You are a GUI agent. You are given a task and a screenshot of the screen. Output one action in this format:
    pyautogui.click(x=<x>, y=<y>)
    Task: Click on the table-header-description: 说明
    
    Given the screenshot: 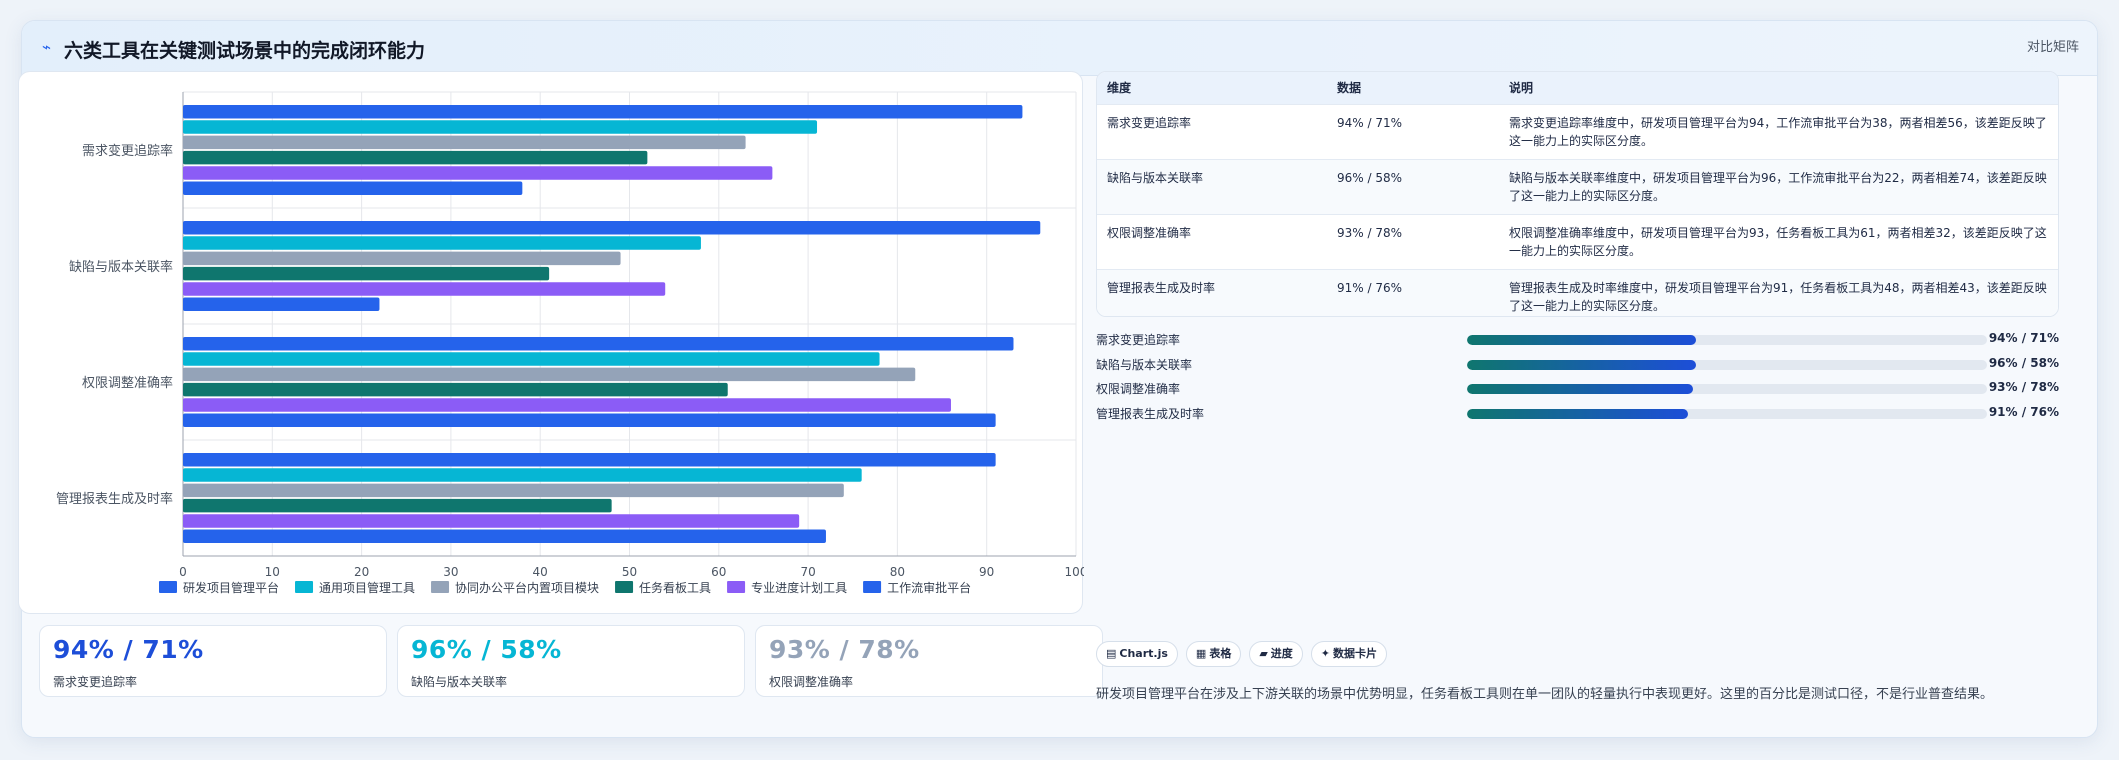 What is the action you would take?
    pyautogui.click(x=1521, y=88)
    